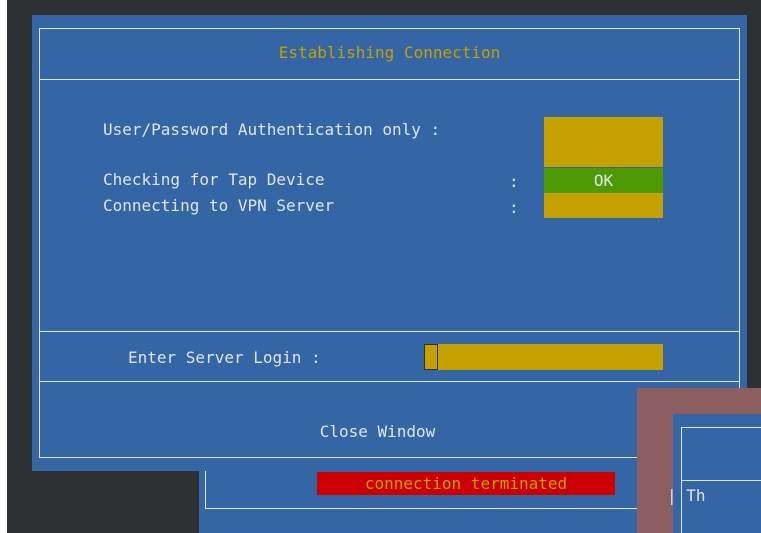 The image size is (761, 533). What do you see at coordinates (389, 79) in the screenshot?
I see `title-divider` at bounding box center [389, 79].